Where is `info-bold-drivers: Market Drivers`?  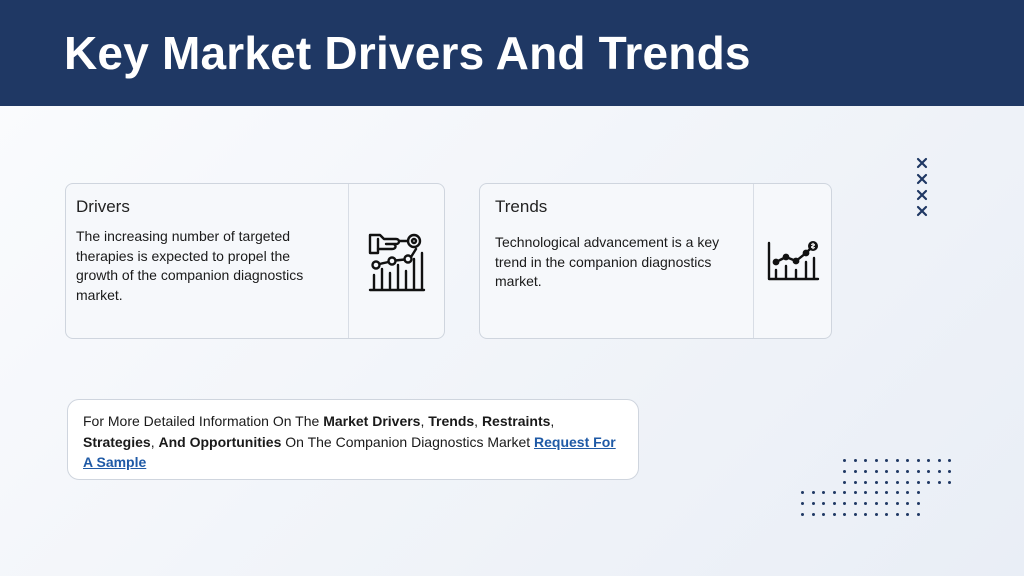
info-bold-drivers: Market Drivers is located at coordinates (372, 421).